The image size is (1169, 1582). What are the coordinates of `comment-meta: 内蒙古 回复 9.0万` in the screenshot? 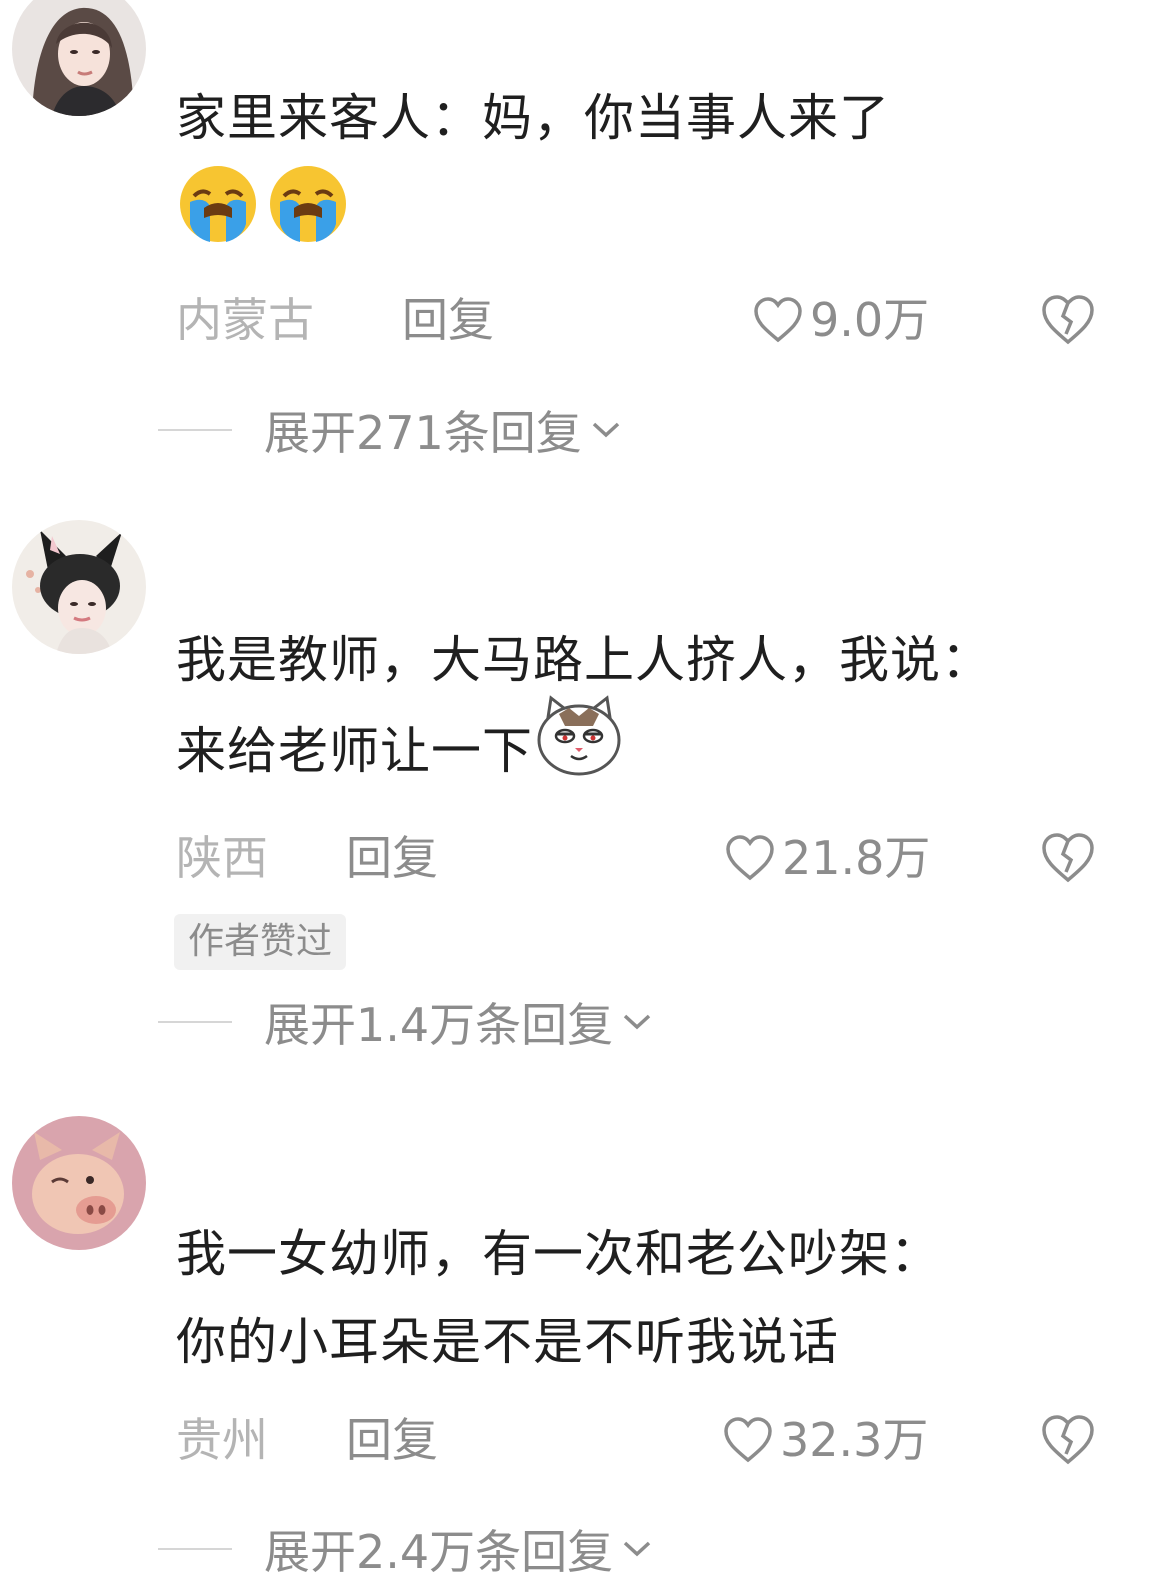 It's located at (646, 320).